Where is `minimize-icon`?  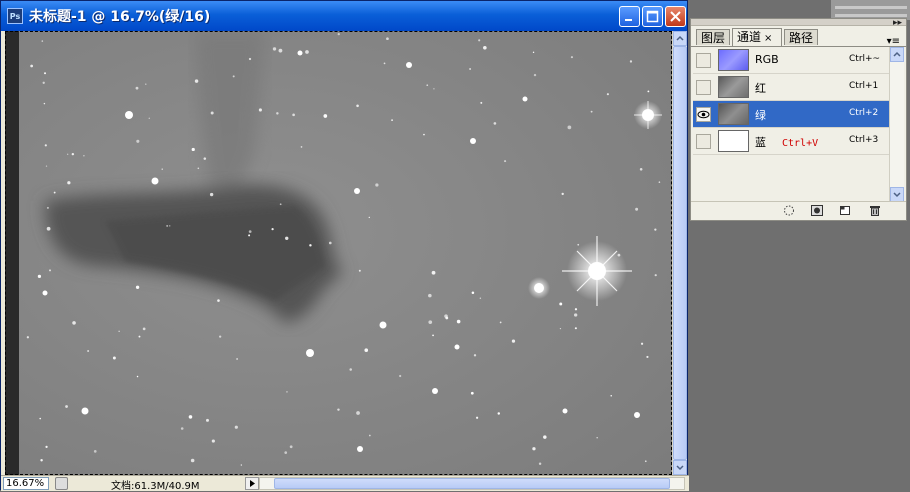 minimize-icon is located at coordinates (628, 20).